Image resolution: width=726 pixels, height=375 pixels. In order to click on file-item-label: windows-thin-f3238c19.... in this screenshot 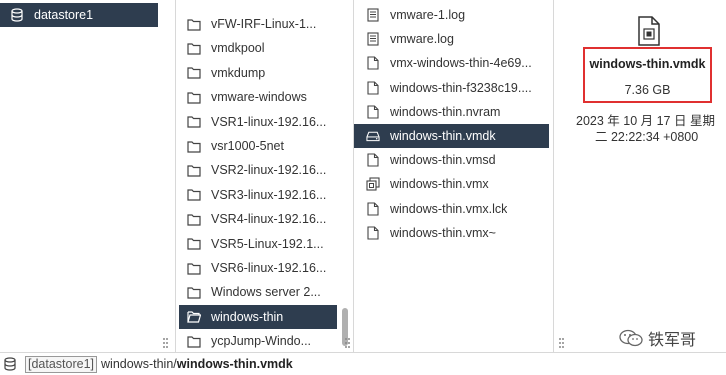, I will do `click(461, 87)`.